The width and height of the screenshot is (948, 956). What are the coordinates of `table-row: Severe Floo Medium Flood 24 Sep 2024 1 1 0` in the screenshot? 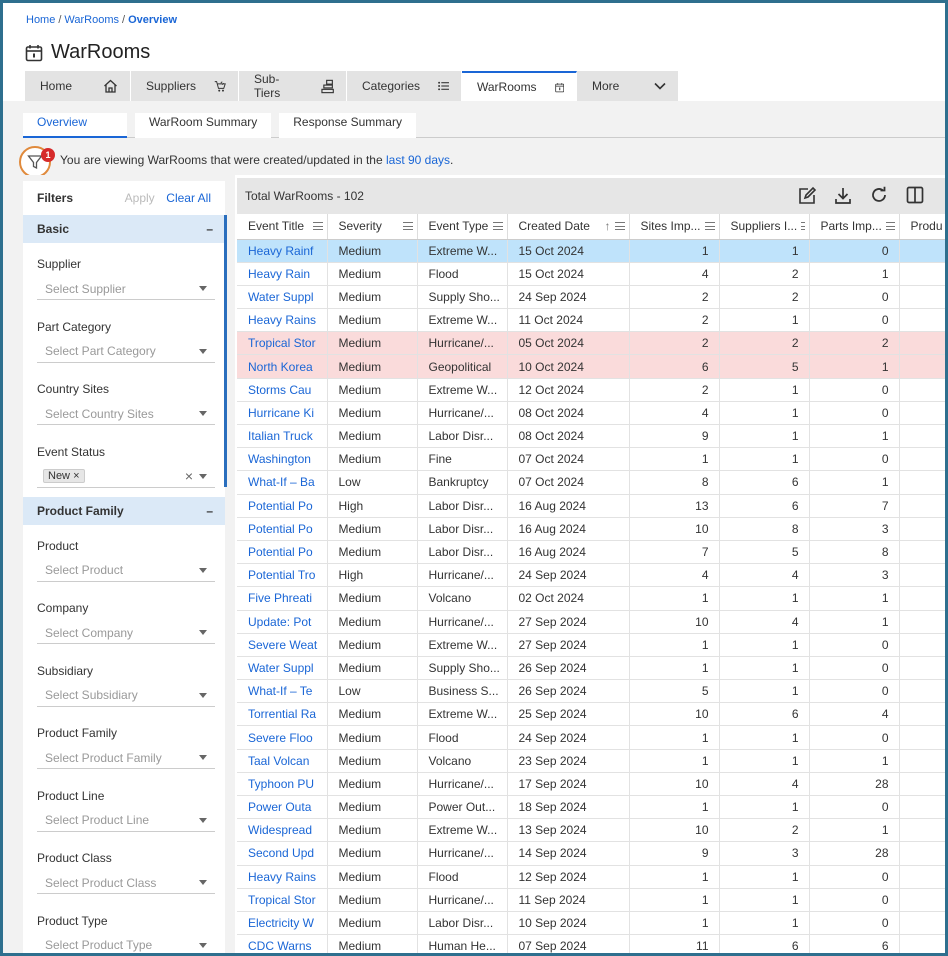 It's located at (591, 737).